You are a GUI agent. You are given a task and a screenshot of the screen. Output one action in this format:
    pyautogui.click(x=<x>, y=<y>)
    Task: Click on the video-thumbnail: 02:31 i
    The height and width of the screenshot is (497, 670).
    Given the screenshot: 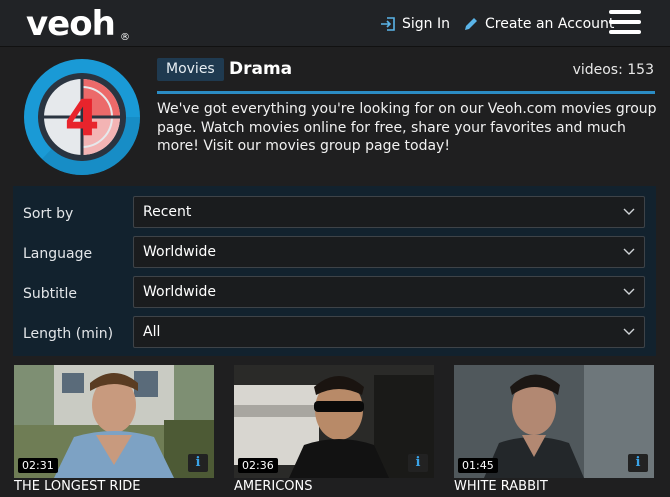 What is the action you would take?
    pyautogui.click(x=114, y=421)
    